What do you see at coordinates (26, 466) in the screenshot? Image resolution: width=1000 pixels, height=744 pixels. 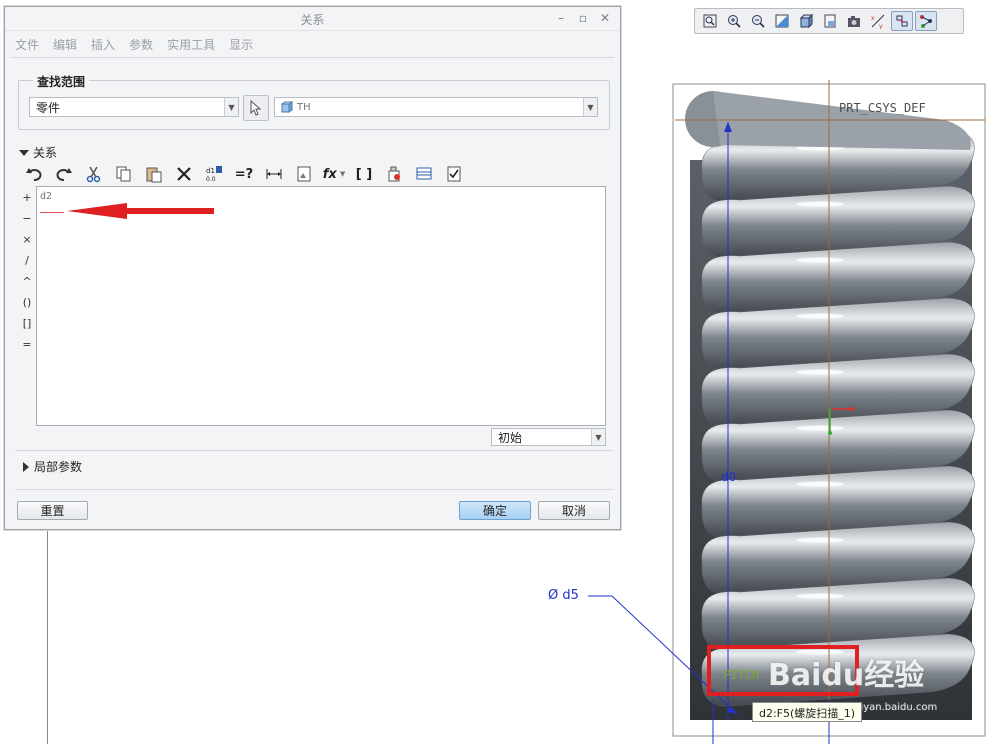 I see `expand-triangle-icon` at bounding box center [26, 466].